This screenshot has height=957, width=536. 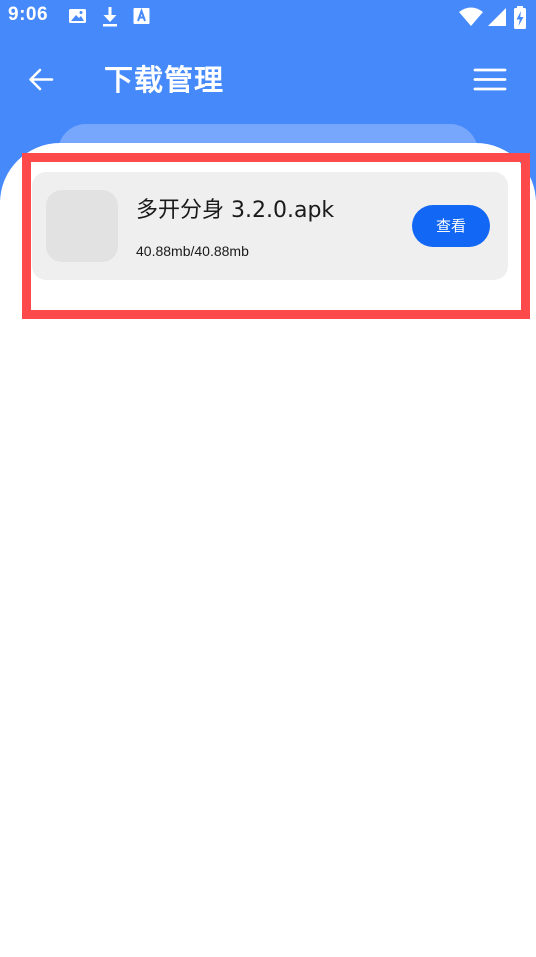 What do you see at coordinates (42, 86) in the screenshot?
I see `arrow-left-icon` at bounding box center [42, 86].